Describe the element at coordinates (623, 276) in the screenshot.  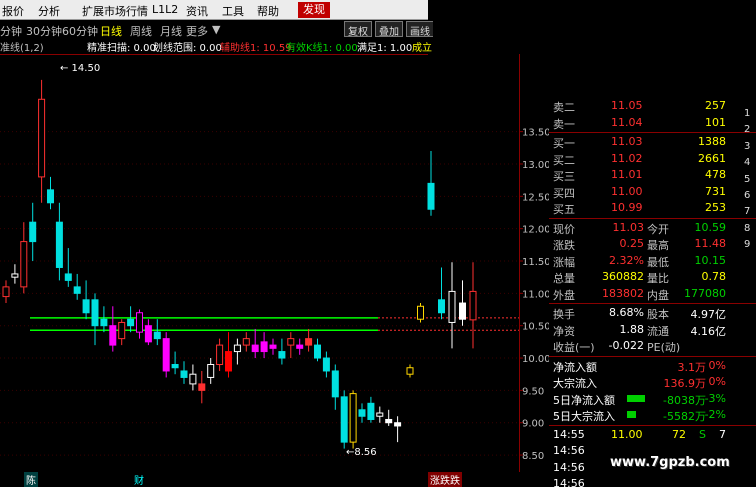
I see `stat-value: 360882` at that location.